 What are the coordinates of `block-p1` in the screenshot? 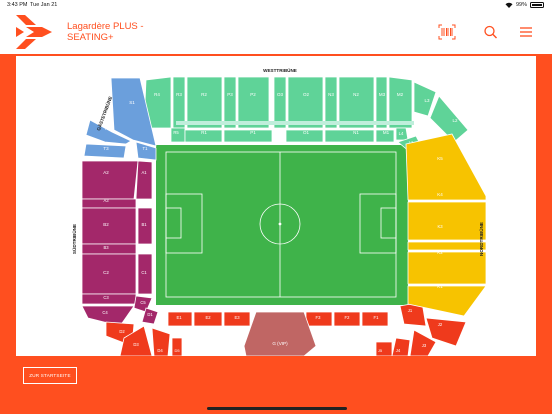 It's located at (248, 136).